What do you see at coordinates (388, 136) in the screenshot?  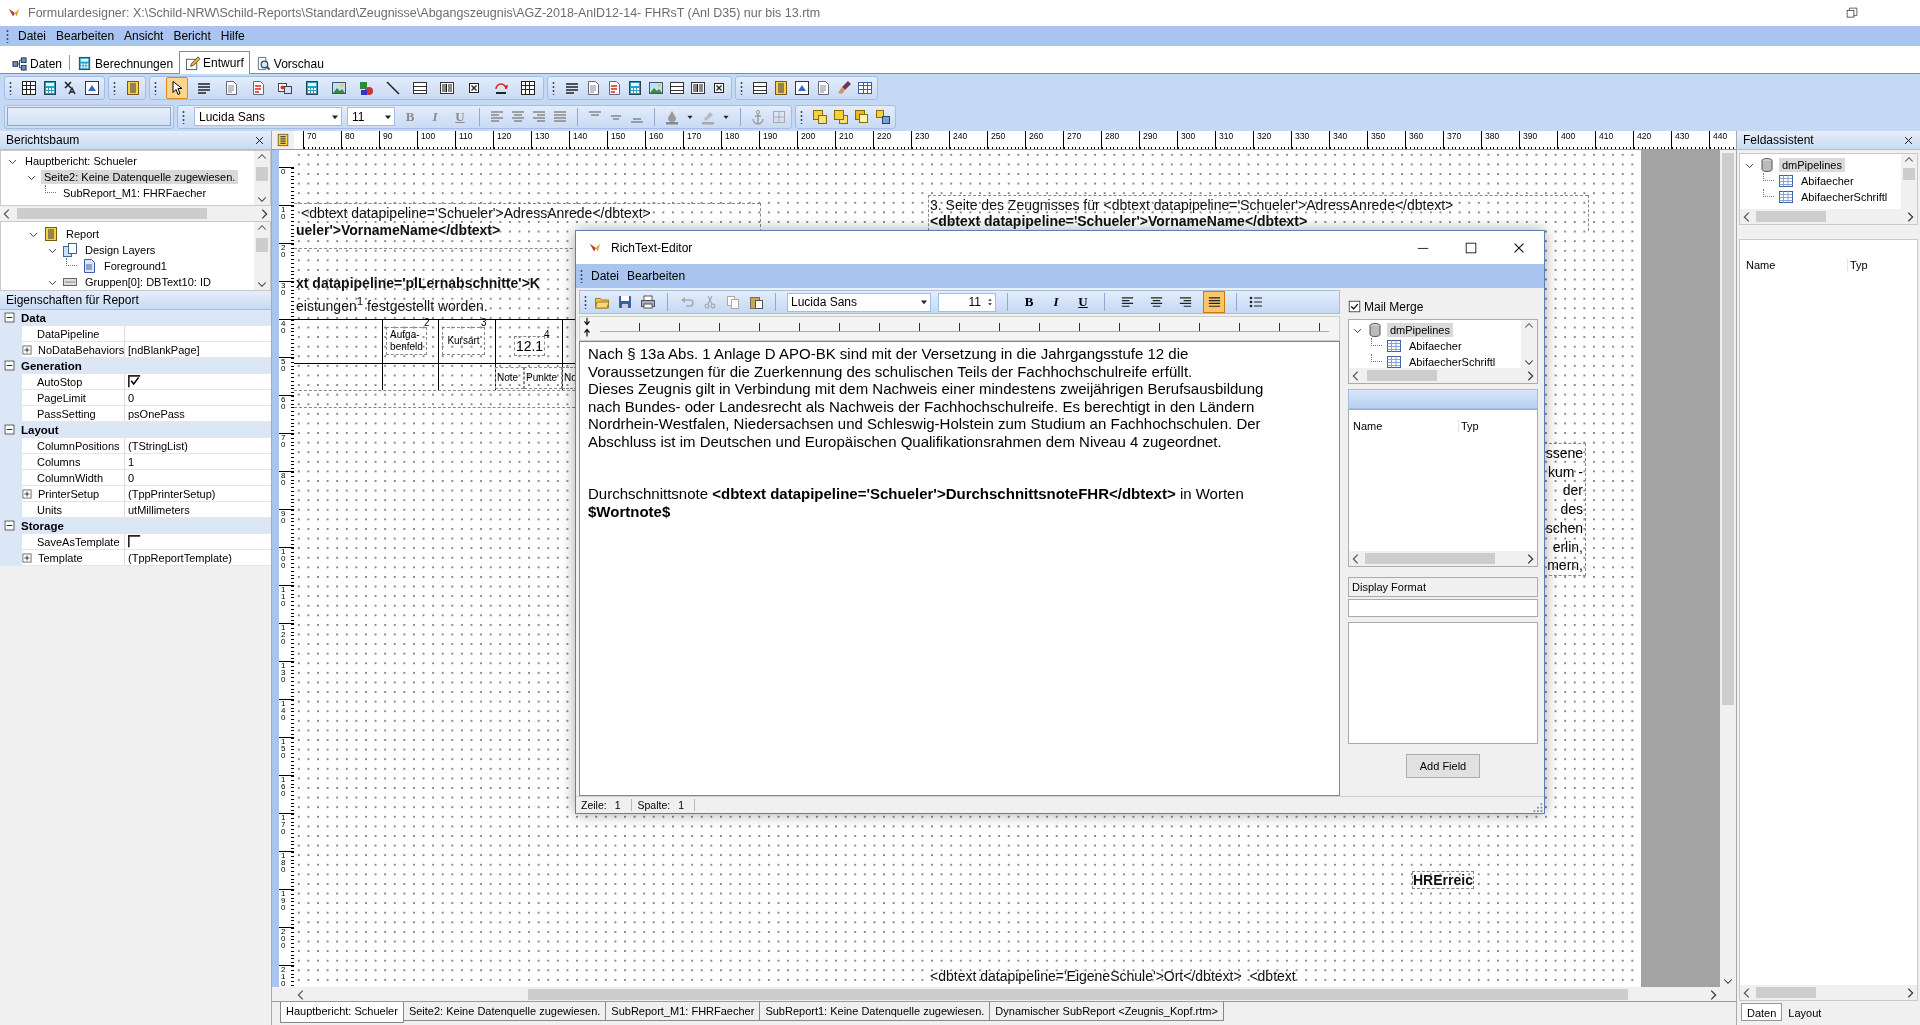 I see `ruler-label: 90` at bounding box center [388, 136].